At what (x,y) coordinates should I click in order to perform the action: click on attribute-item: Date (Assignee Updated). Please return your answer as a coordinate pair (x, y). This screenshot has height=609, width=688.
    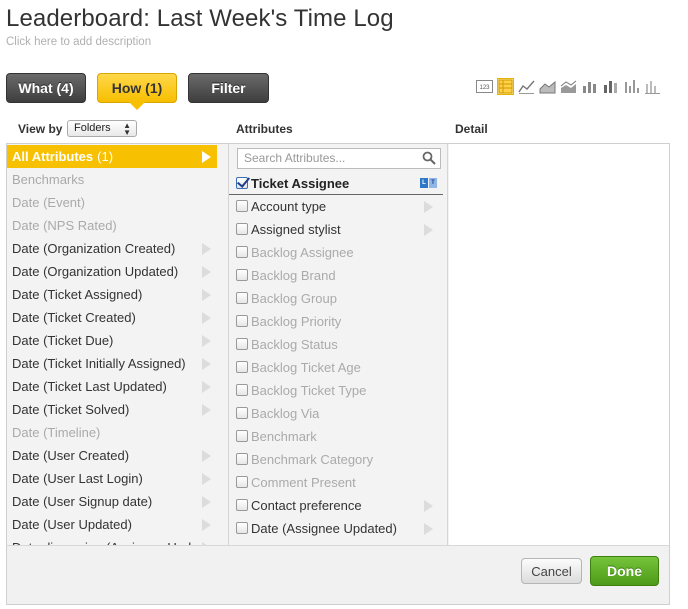
    Looking at the image, I should click on (338, 528).